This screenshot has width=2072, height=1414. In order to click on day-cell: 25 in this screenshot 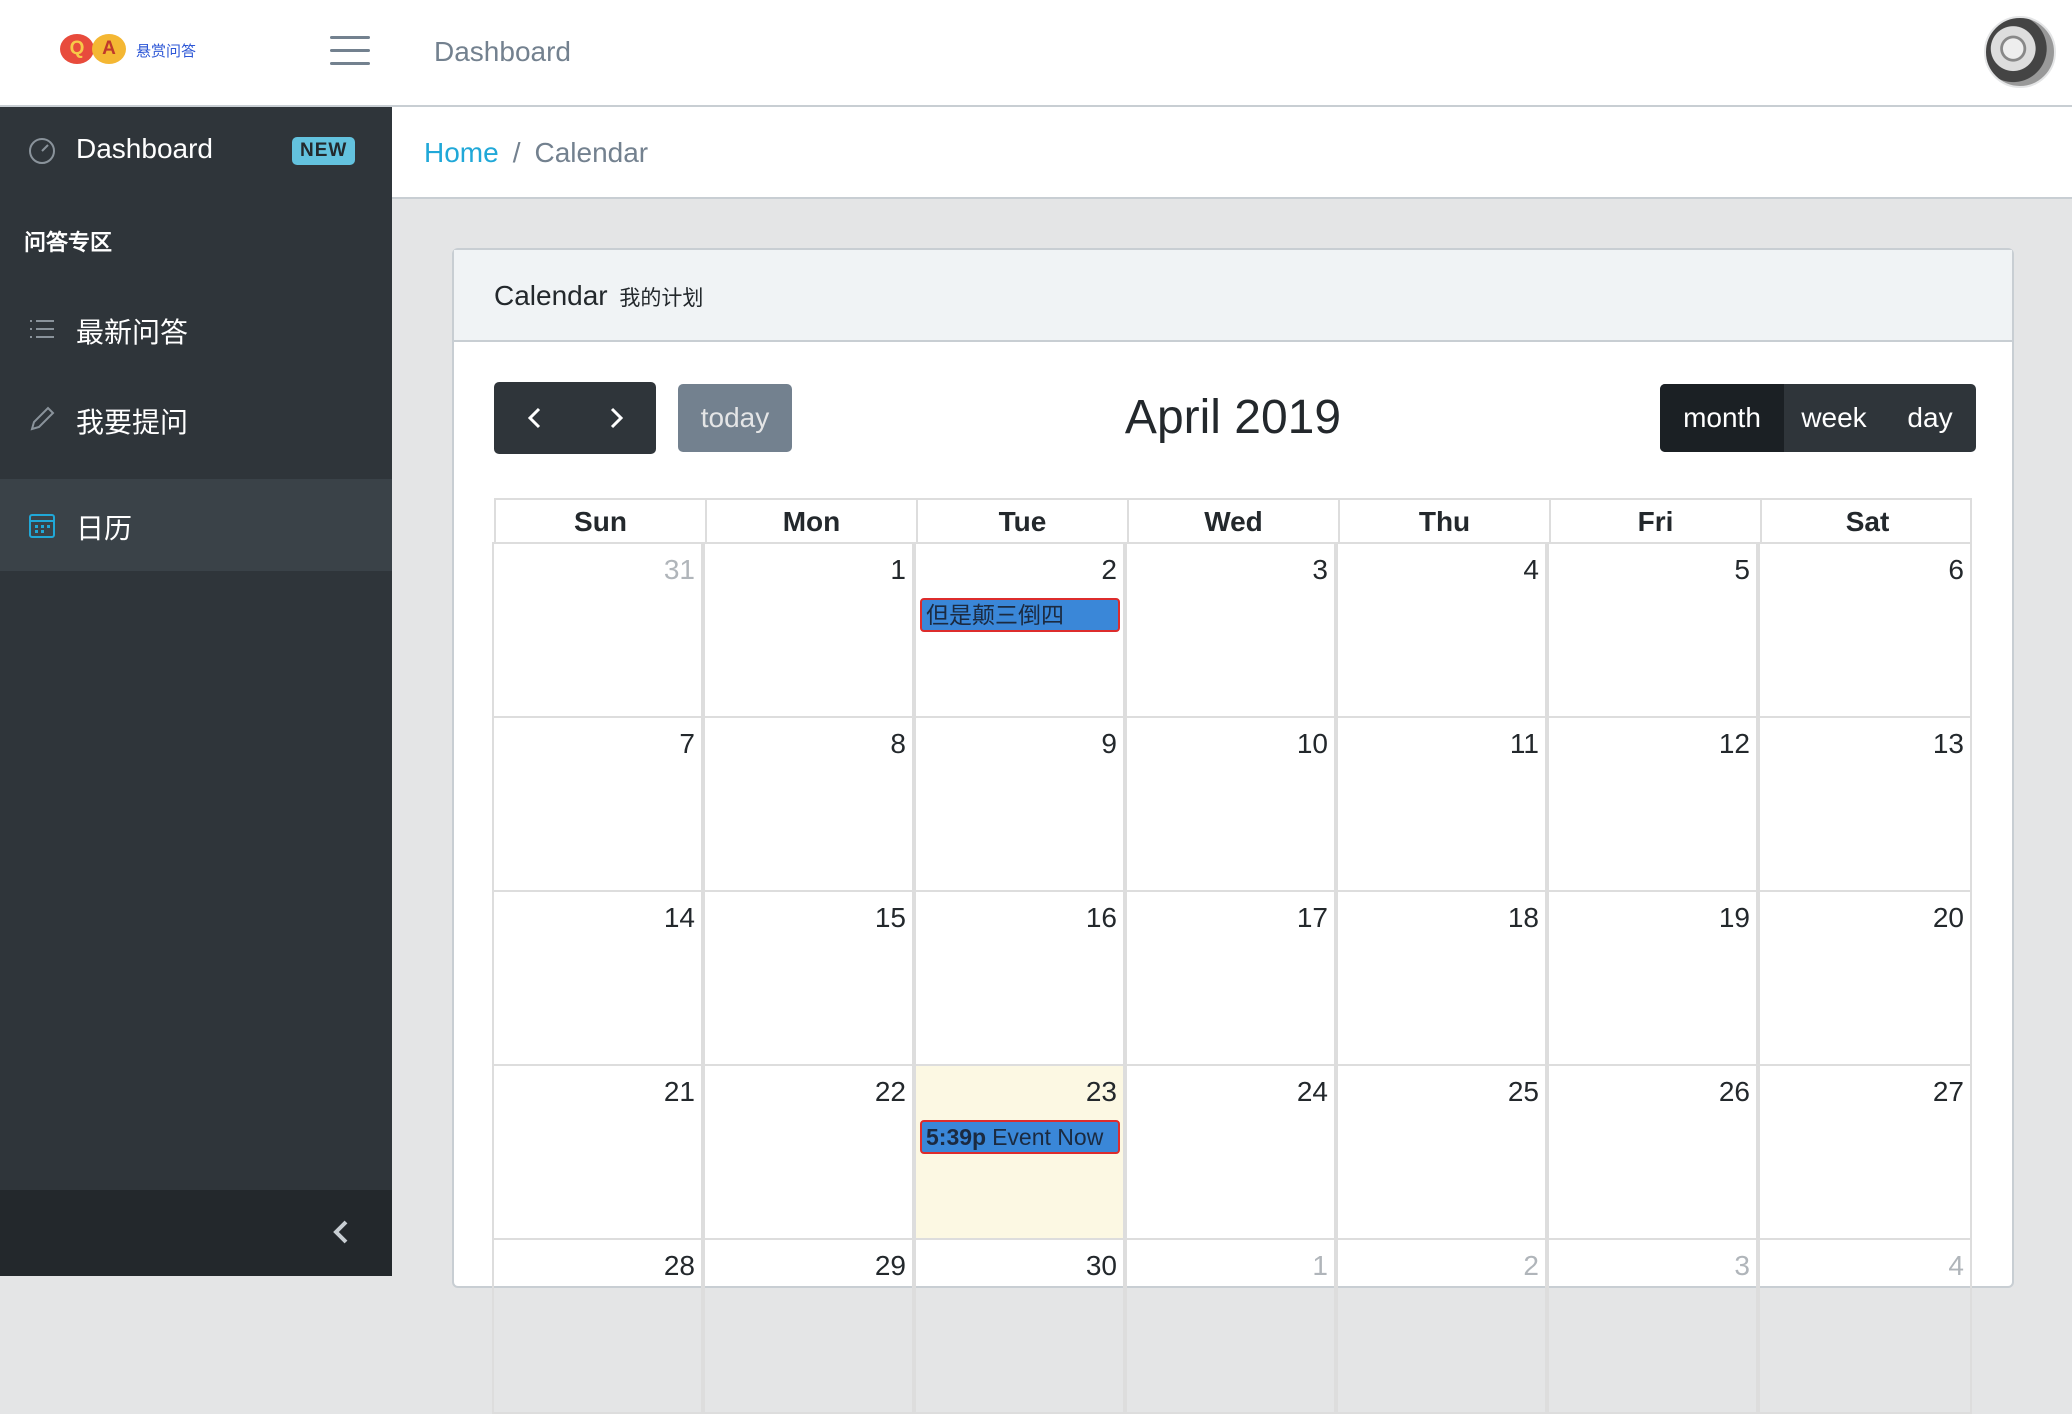, I will do `click(1441, 1152)`.